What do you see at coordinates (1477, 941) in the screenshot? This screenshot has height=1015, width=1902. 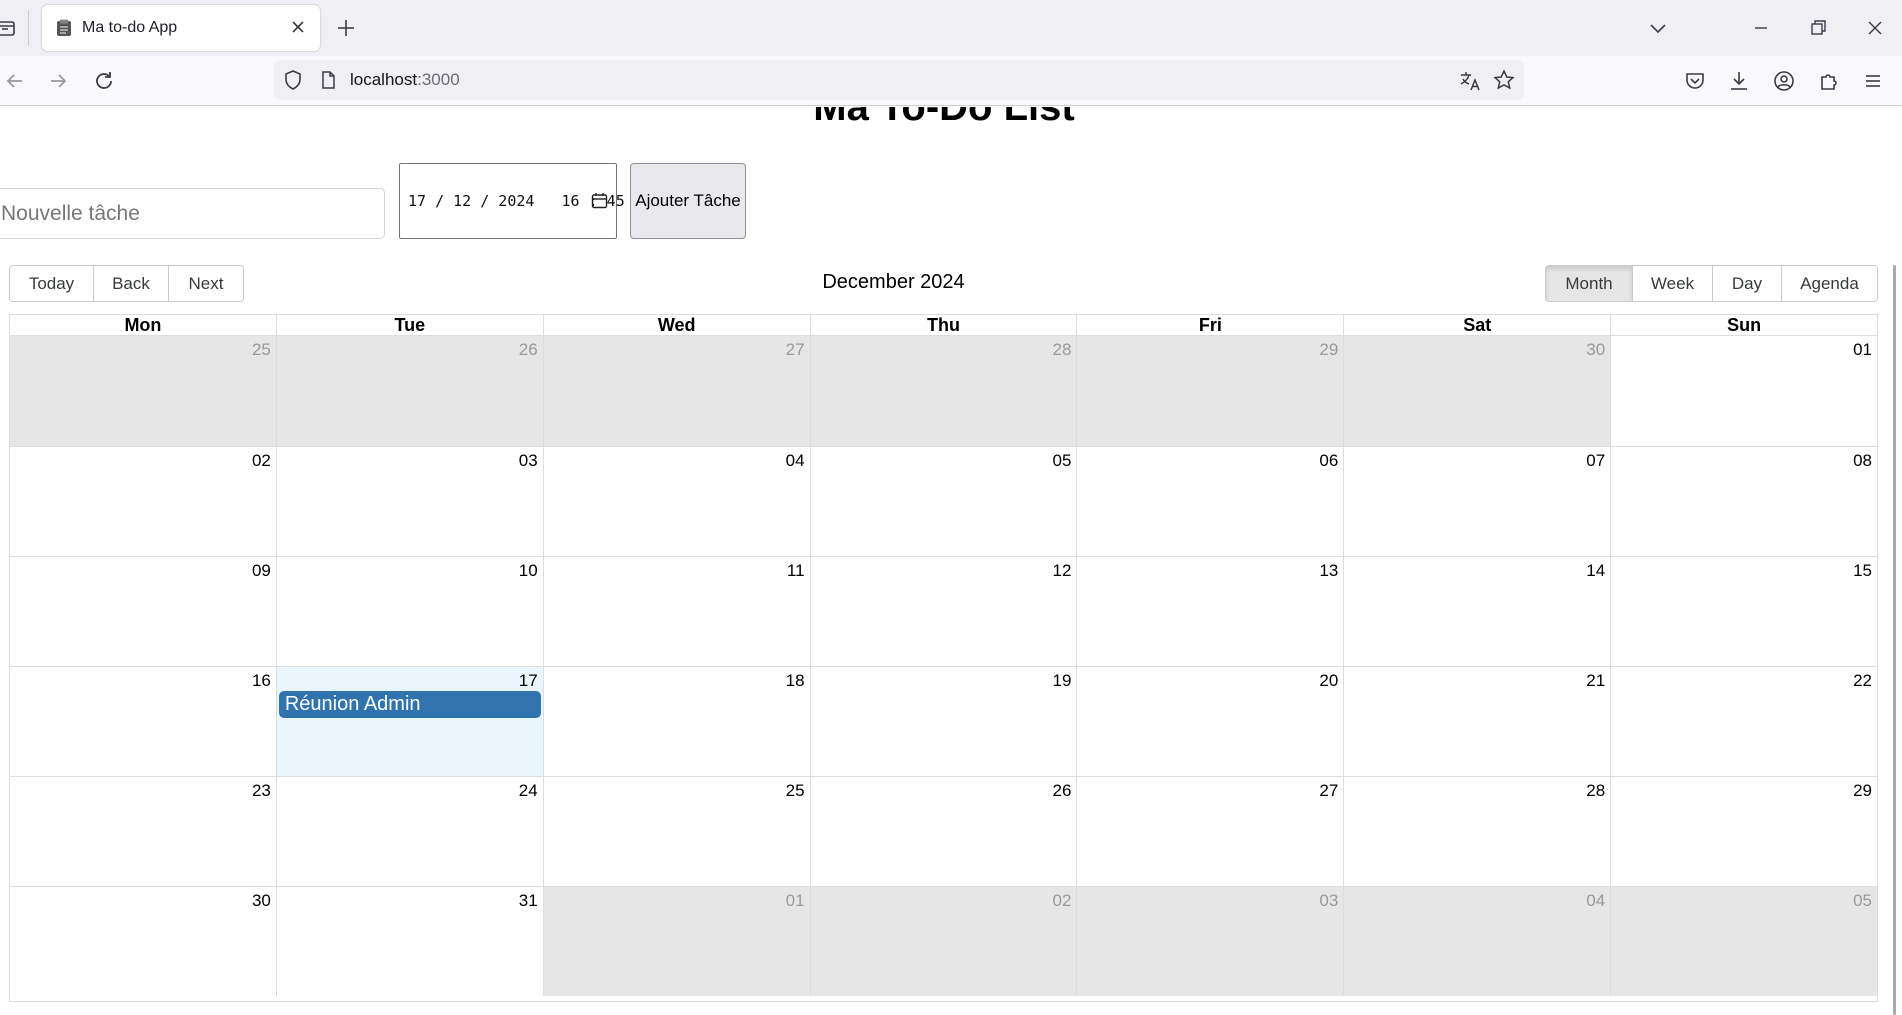 I see `day-cell: 04` at bounding box center [1477, 941].